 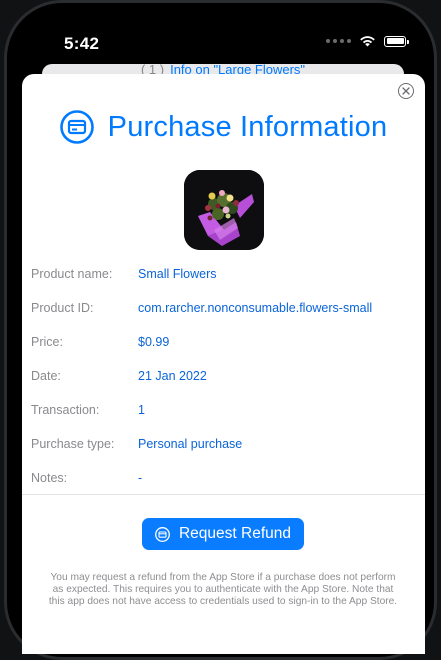 I want to click on product-image, so click(x=224, y=210).